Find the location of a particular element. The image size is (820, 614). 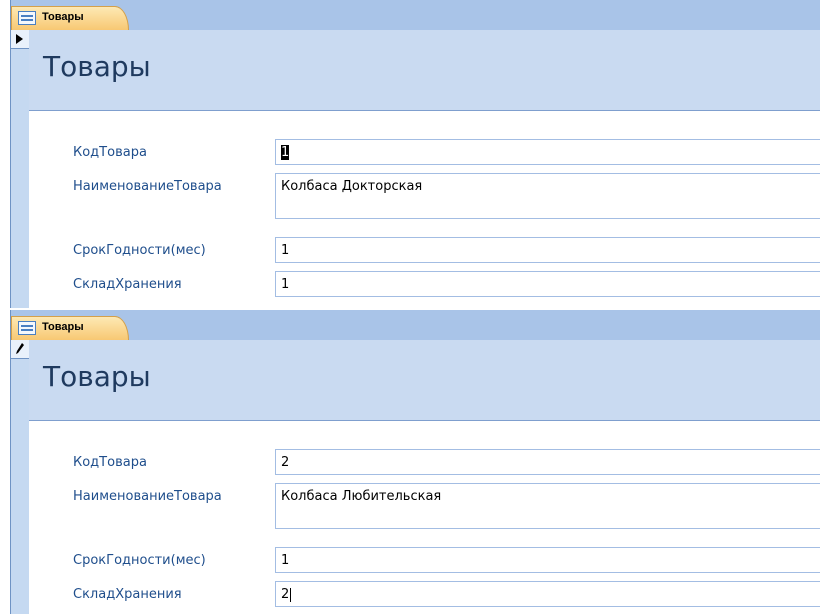

sklad-hraneniya-value: 1 is located at coordinates (285, 284).